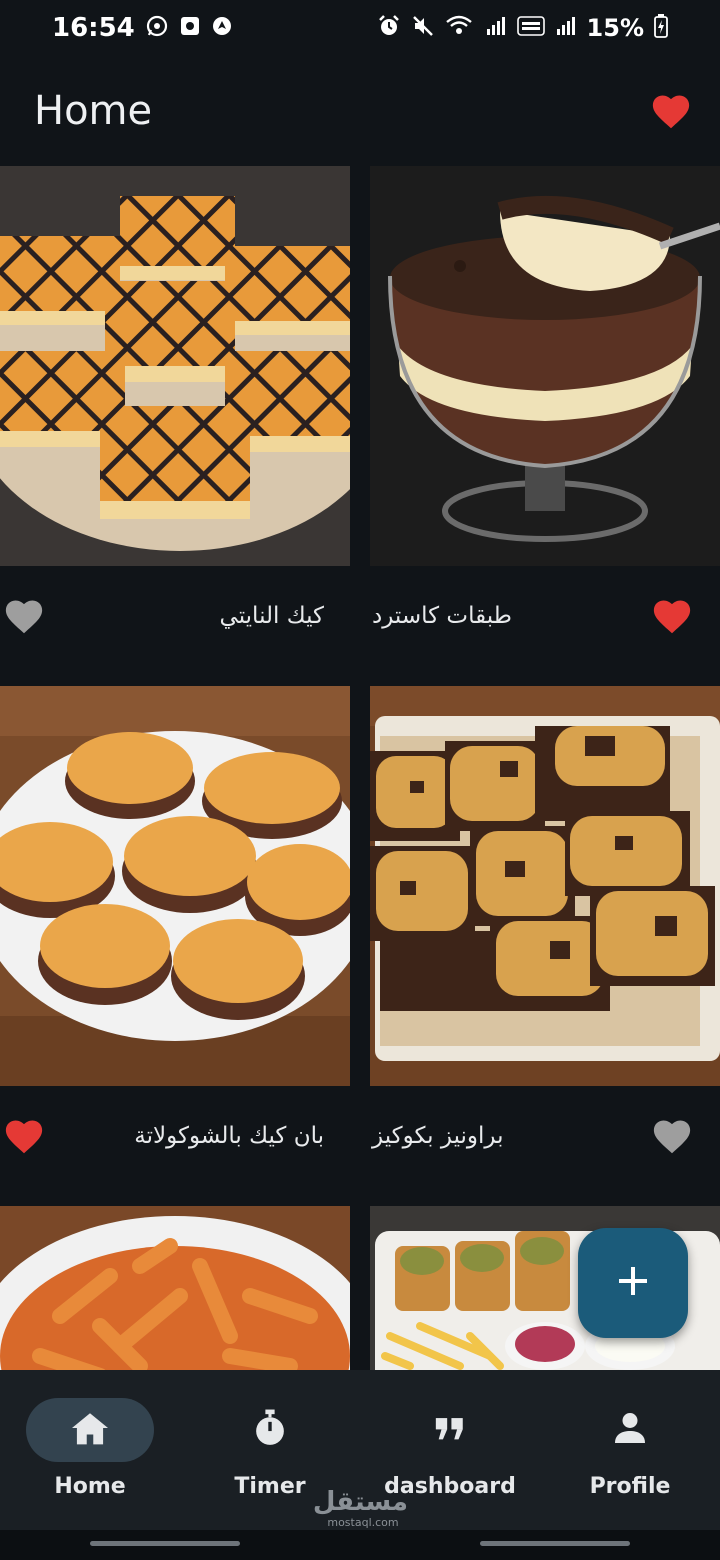 The height and width of the screenshot is (1560, 720). What do you see at coordinates (90, 1486) in the screenshot?
I see `nav-label-home: Home` at bounding box center [90, 1486].